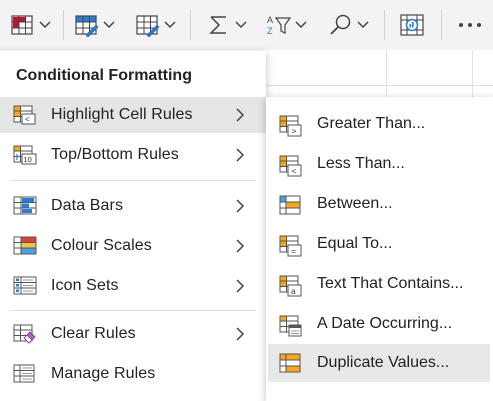 This screenshot has height=401, width=493. I want to click on more-options-ribbon-button, so click(470, 25).